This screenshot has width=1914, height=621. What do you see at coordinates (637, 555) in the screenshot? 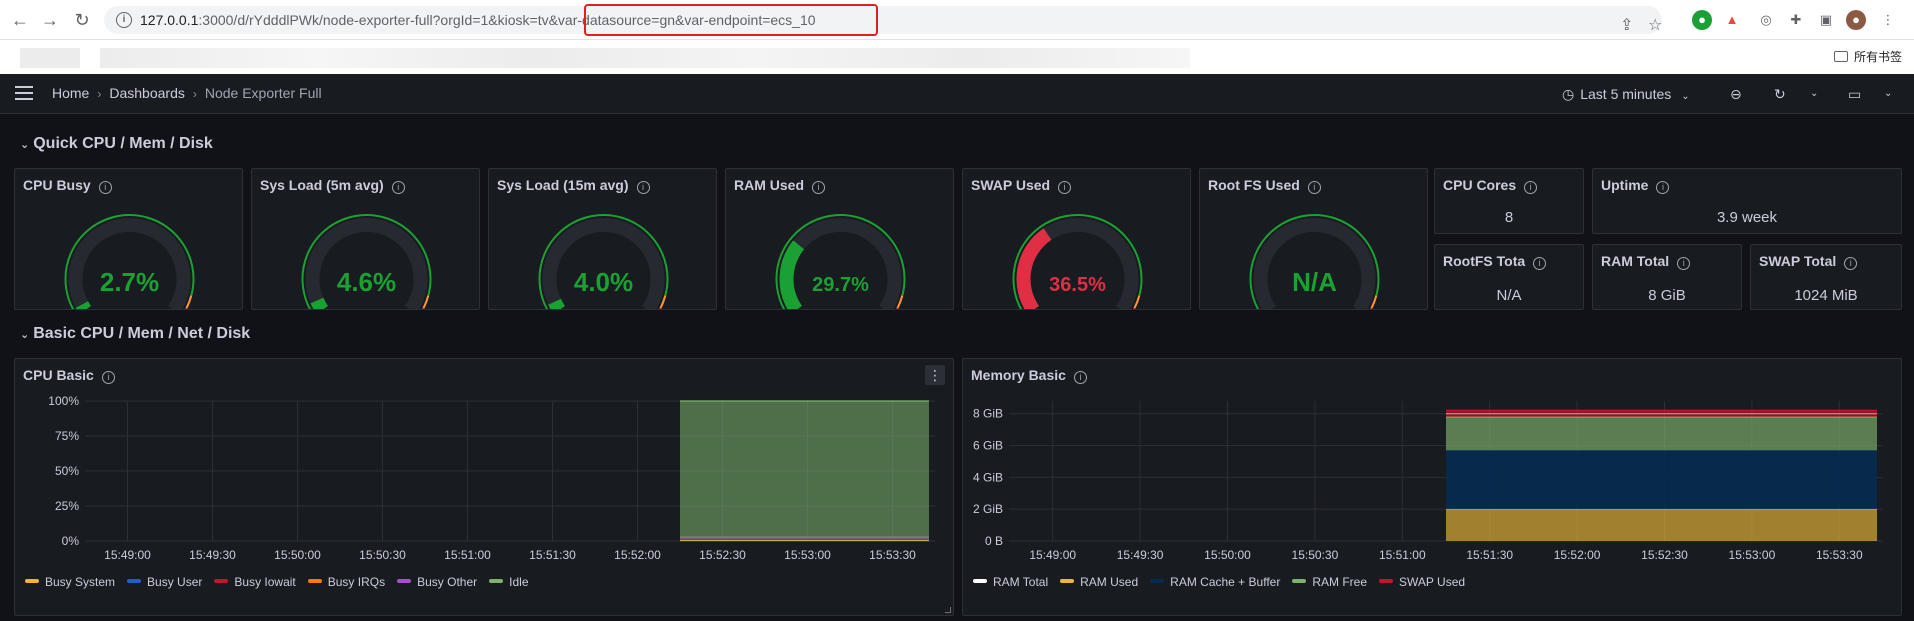
I see `x-tick-label: 15:52:00` at bounding box center [637, 555].